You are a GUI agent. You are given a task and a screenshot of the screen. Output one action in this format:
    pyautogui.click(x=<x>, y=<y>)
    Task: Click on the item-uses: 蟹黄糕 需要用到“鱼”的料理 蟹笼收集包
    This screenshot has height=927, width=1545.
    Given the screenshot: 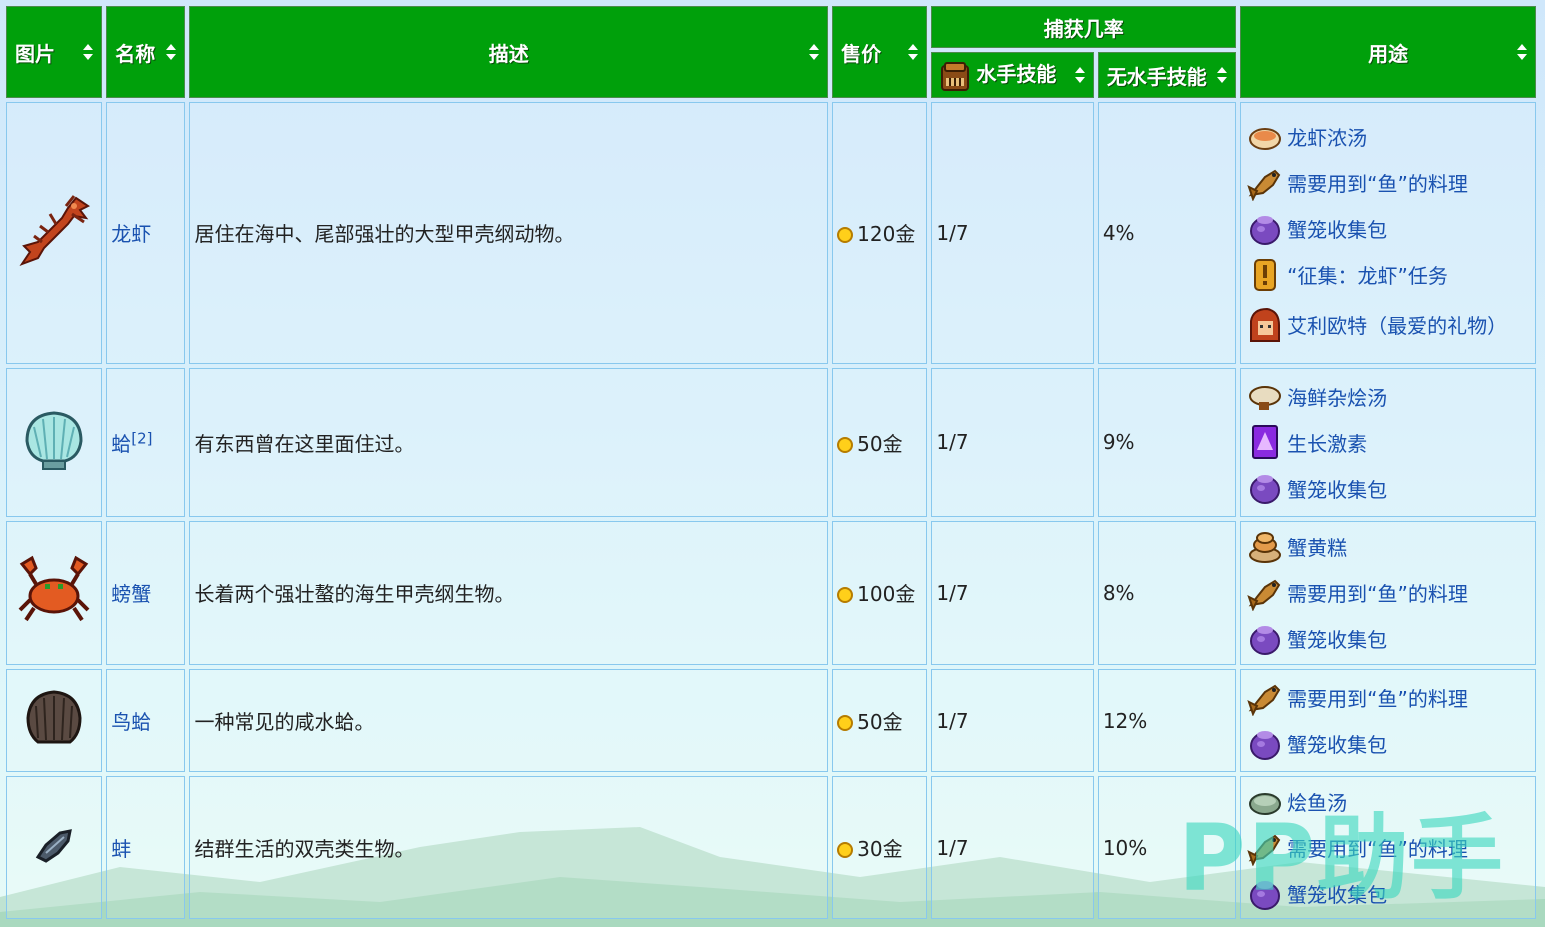 What is the action you would take?
    pyautogui.click(x=1388, y=593)
    